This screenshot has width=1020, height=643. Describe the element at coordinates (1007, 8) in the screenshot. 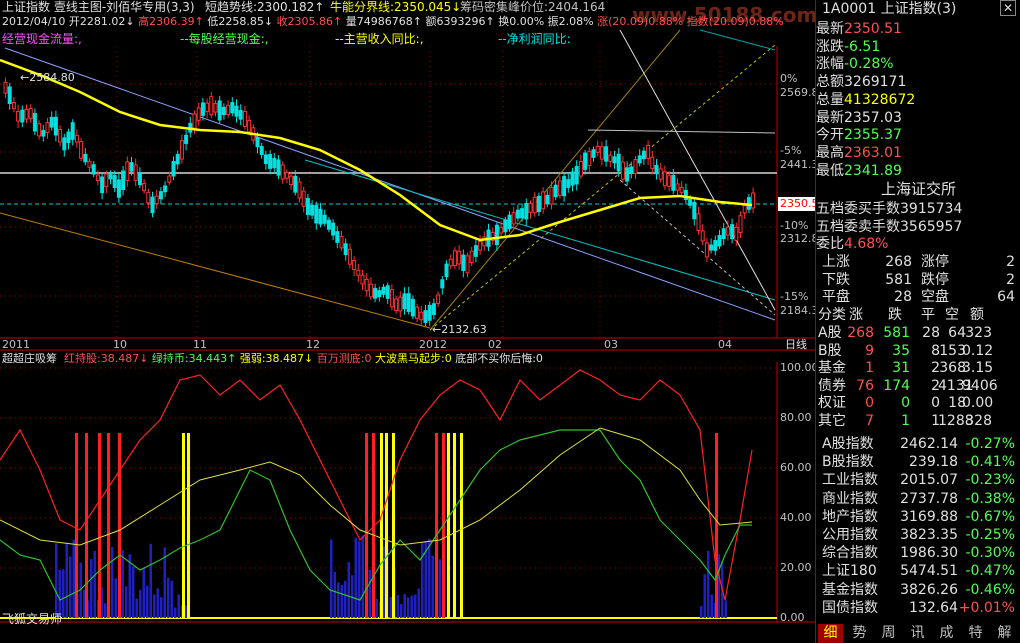

I see `close-icon: ✕` at that location.